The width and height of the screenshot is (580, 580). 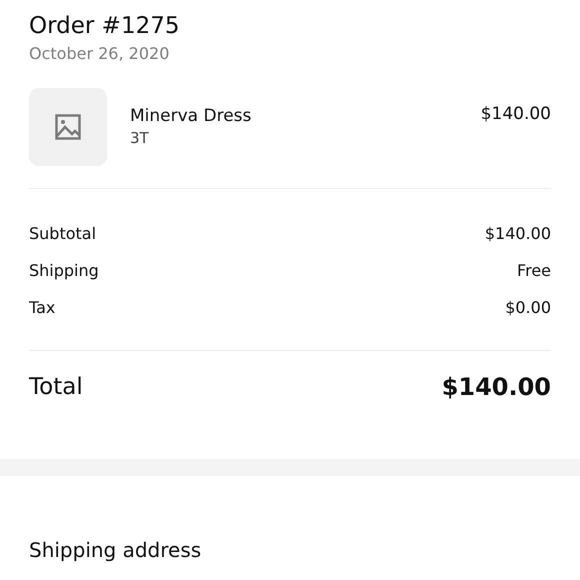 I want to click on total-label: Total, so click(x=56, y=387).